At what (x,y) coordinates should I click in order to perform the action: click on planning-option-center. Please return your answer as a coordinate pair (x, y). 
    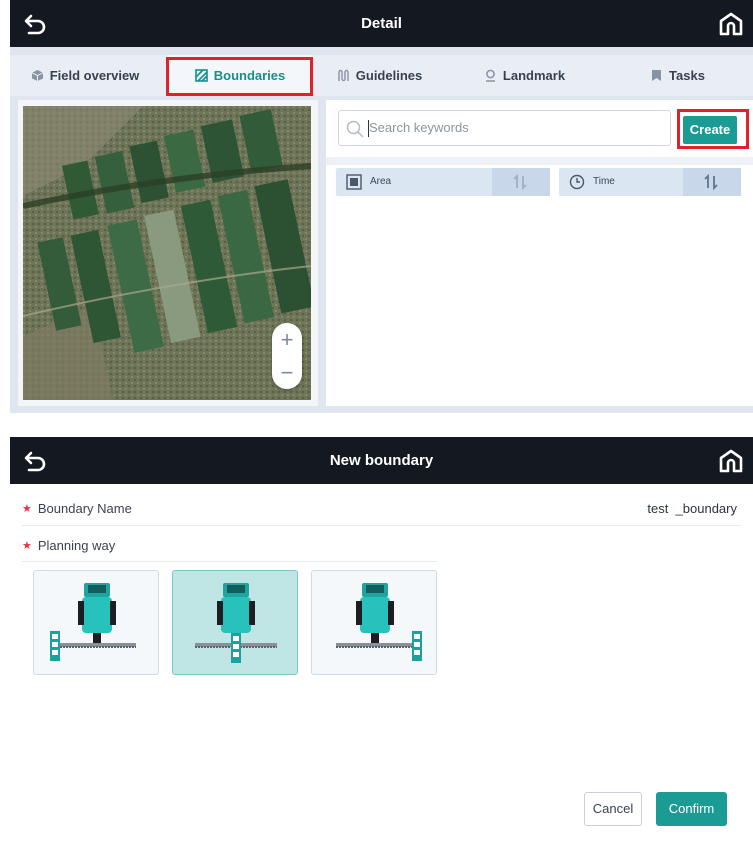
    Looking at the image, I should click on (235, 622).